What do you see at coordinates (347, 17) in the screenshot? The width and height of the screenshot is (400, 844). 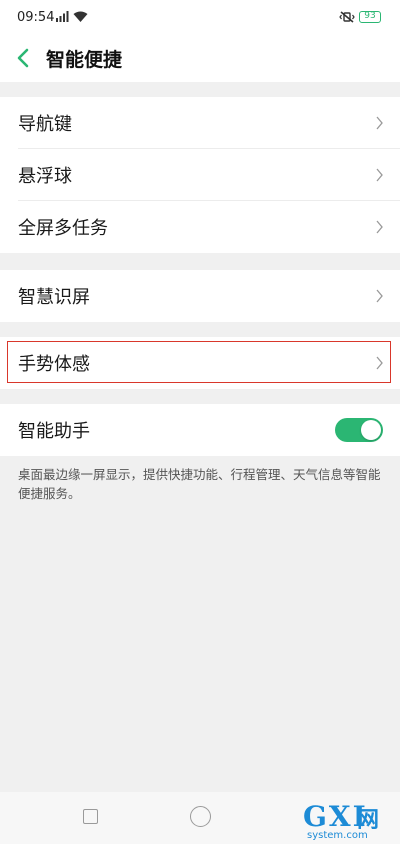 I see `vibrate-icon` at bounding box center [347, 17].